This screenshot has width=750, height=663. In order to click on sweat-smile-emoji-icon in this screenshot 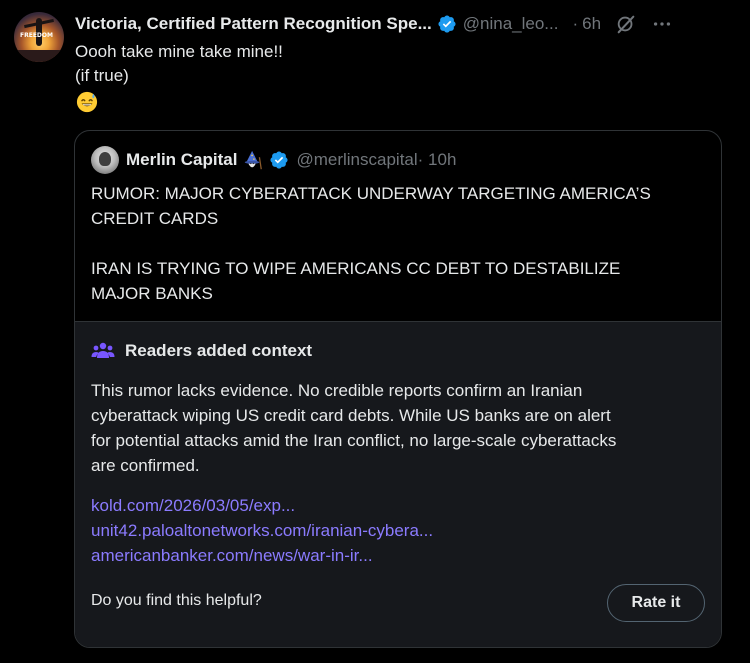, I will do `click(87, 102)`.